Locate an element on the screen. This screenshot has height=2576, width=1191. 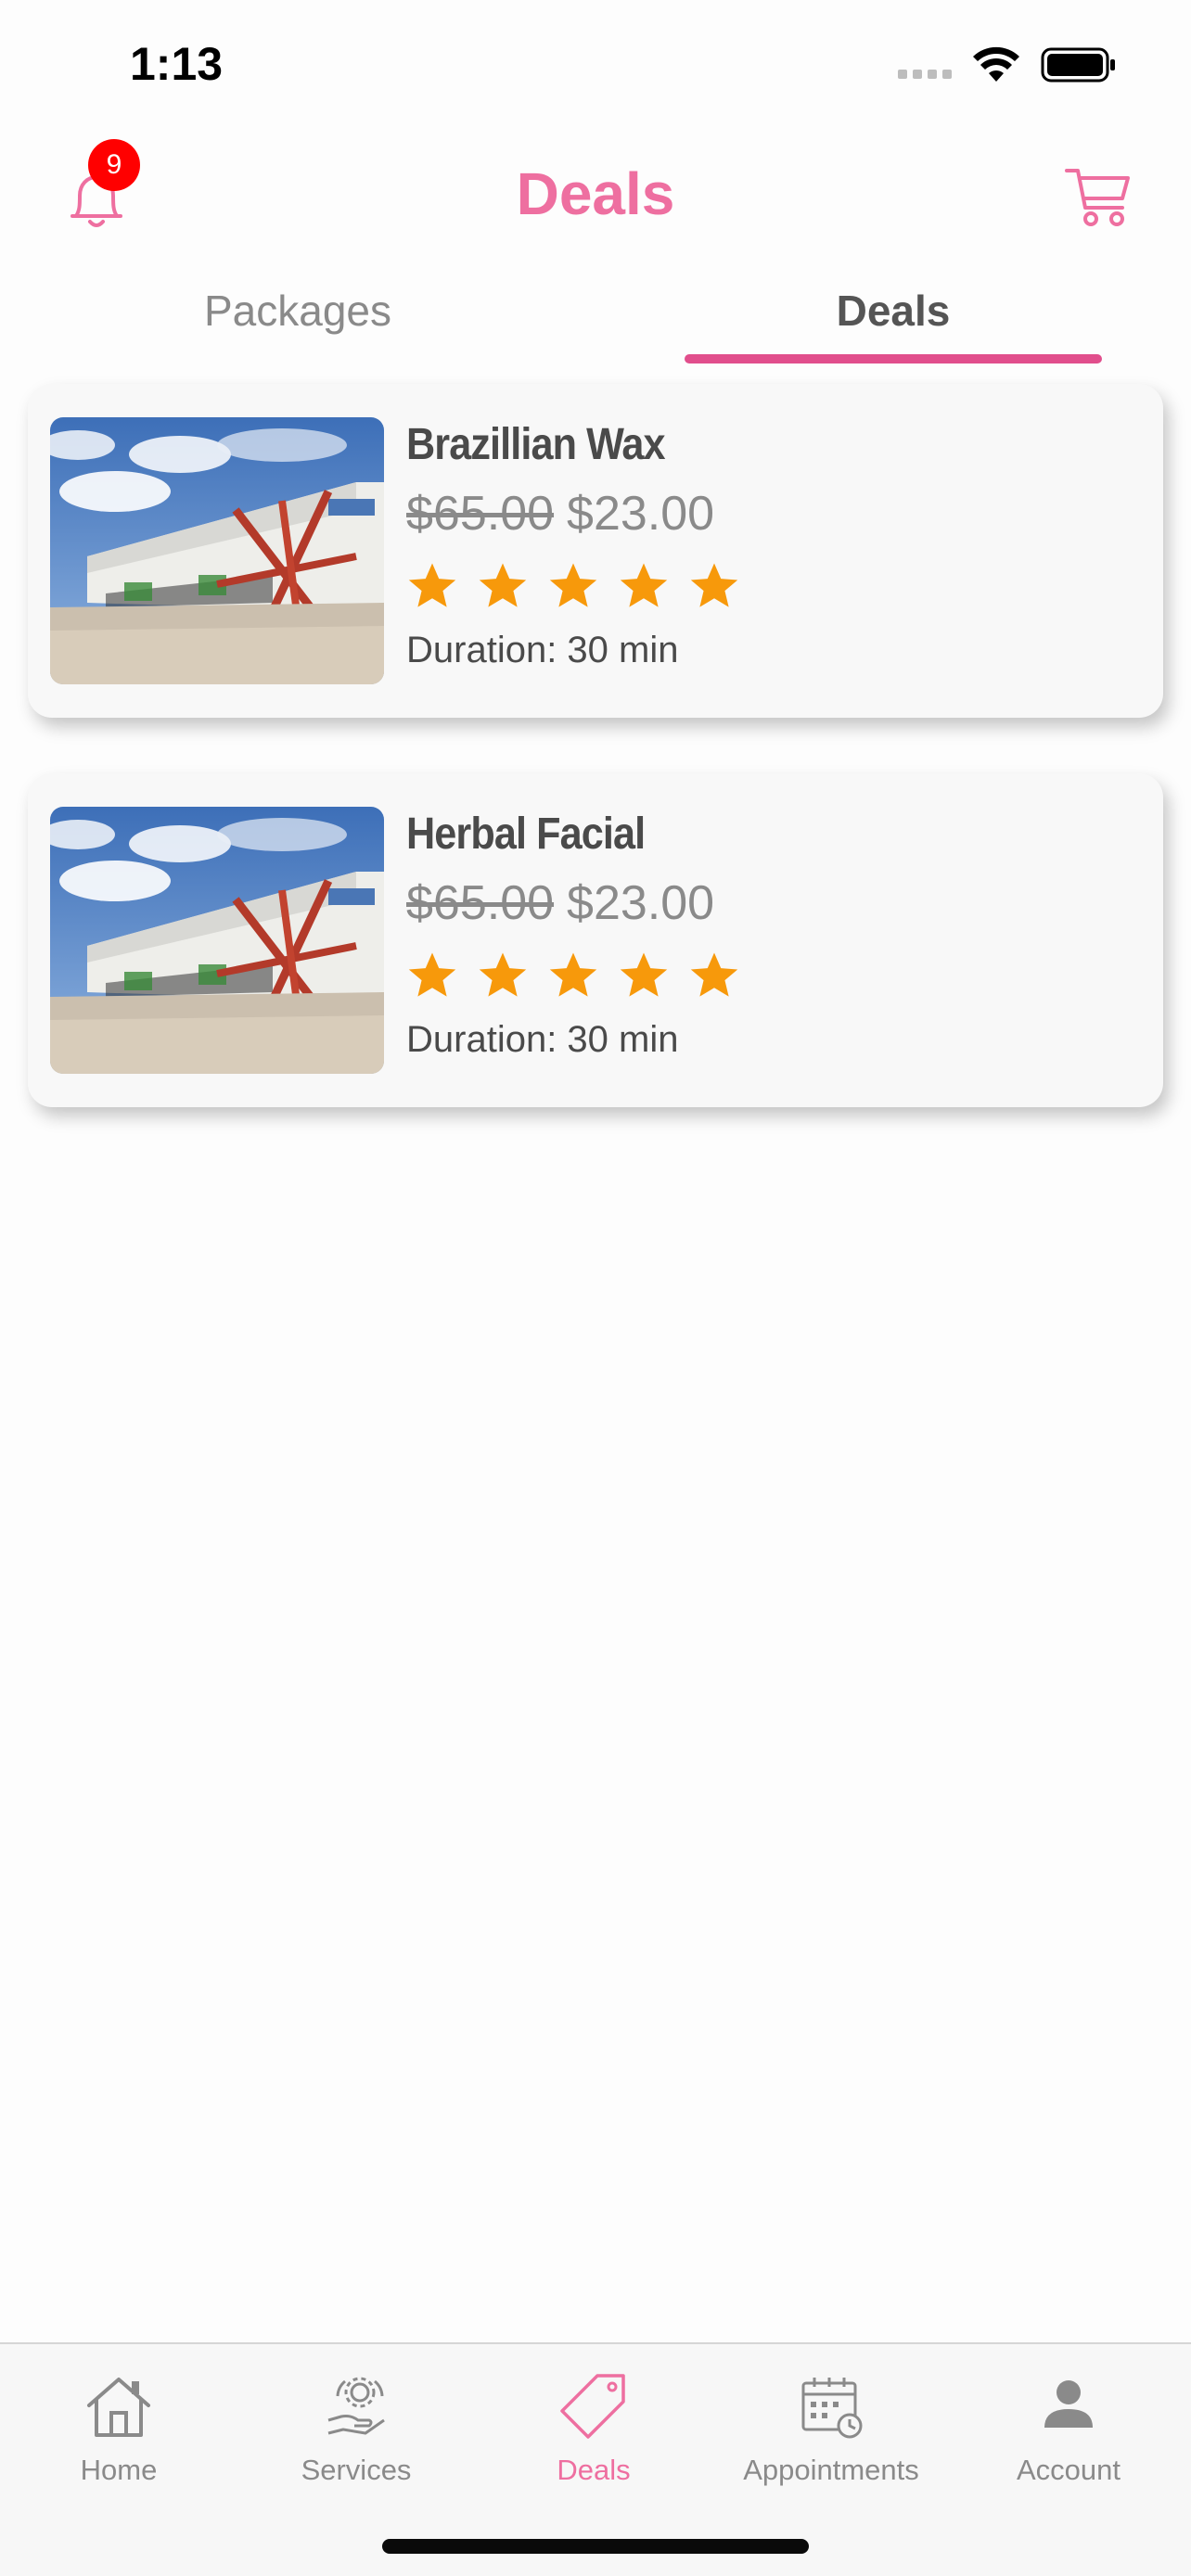
tab-home: Home is located at coordinates (118, 2433).